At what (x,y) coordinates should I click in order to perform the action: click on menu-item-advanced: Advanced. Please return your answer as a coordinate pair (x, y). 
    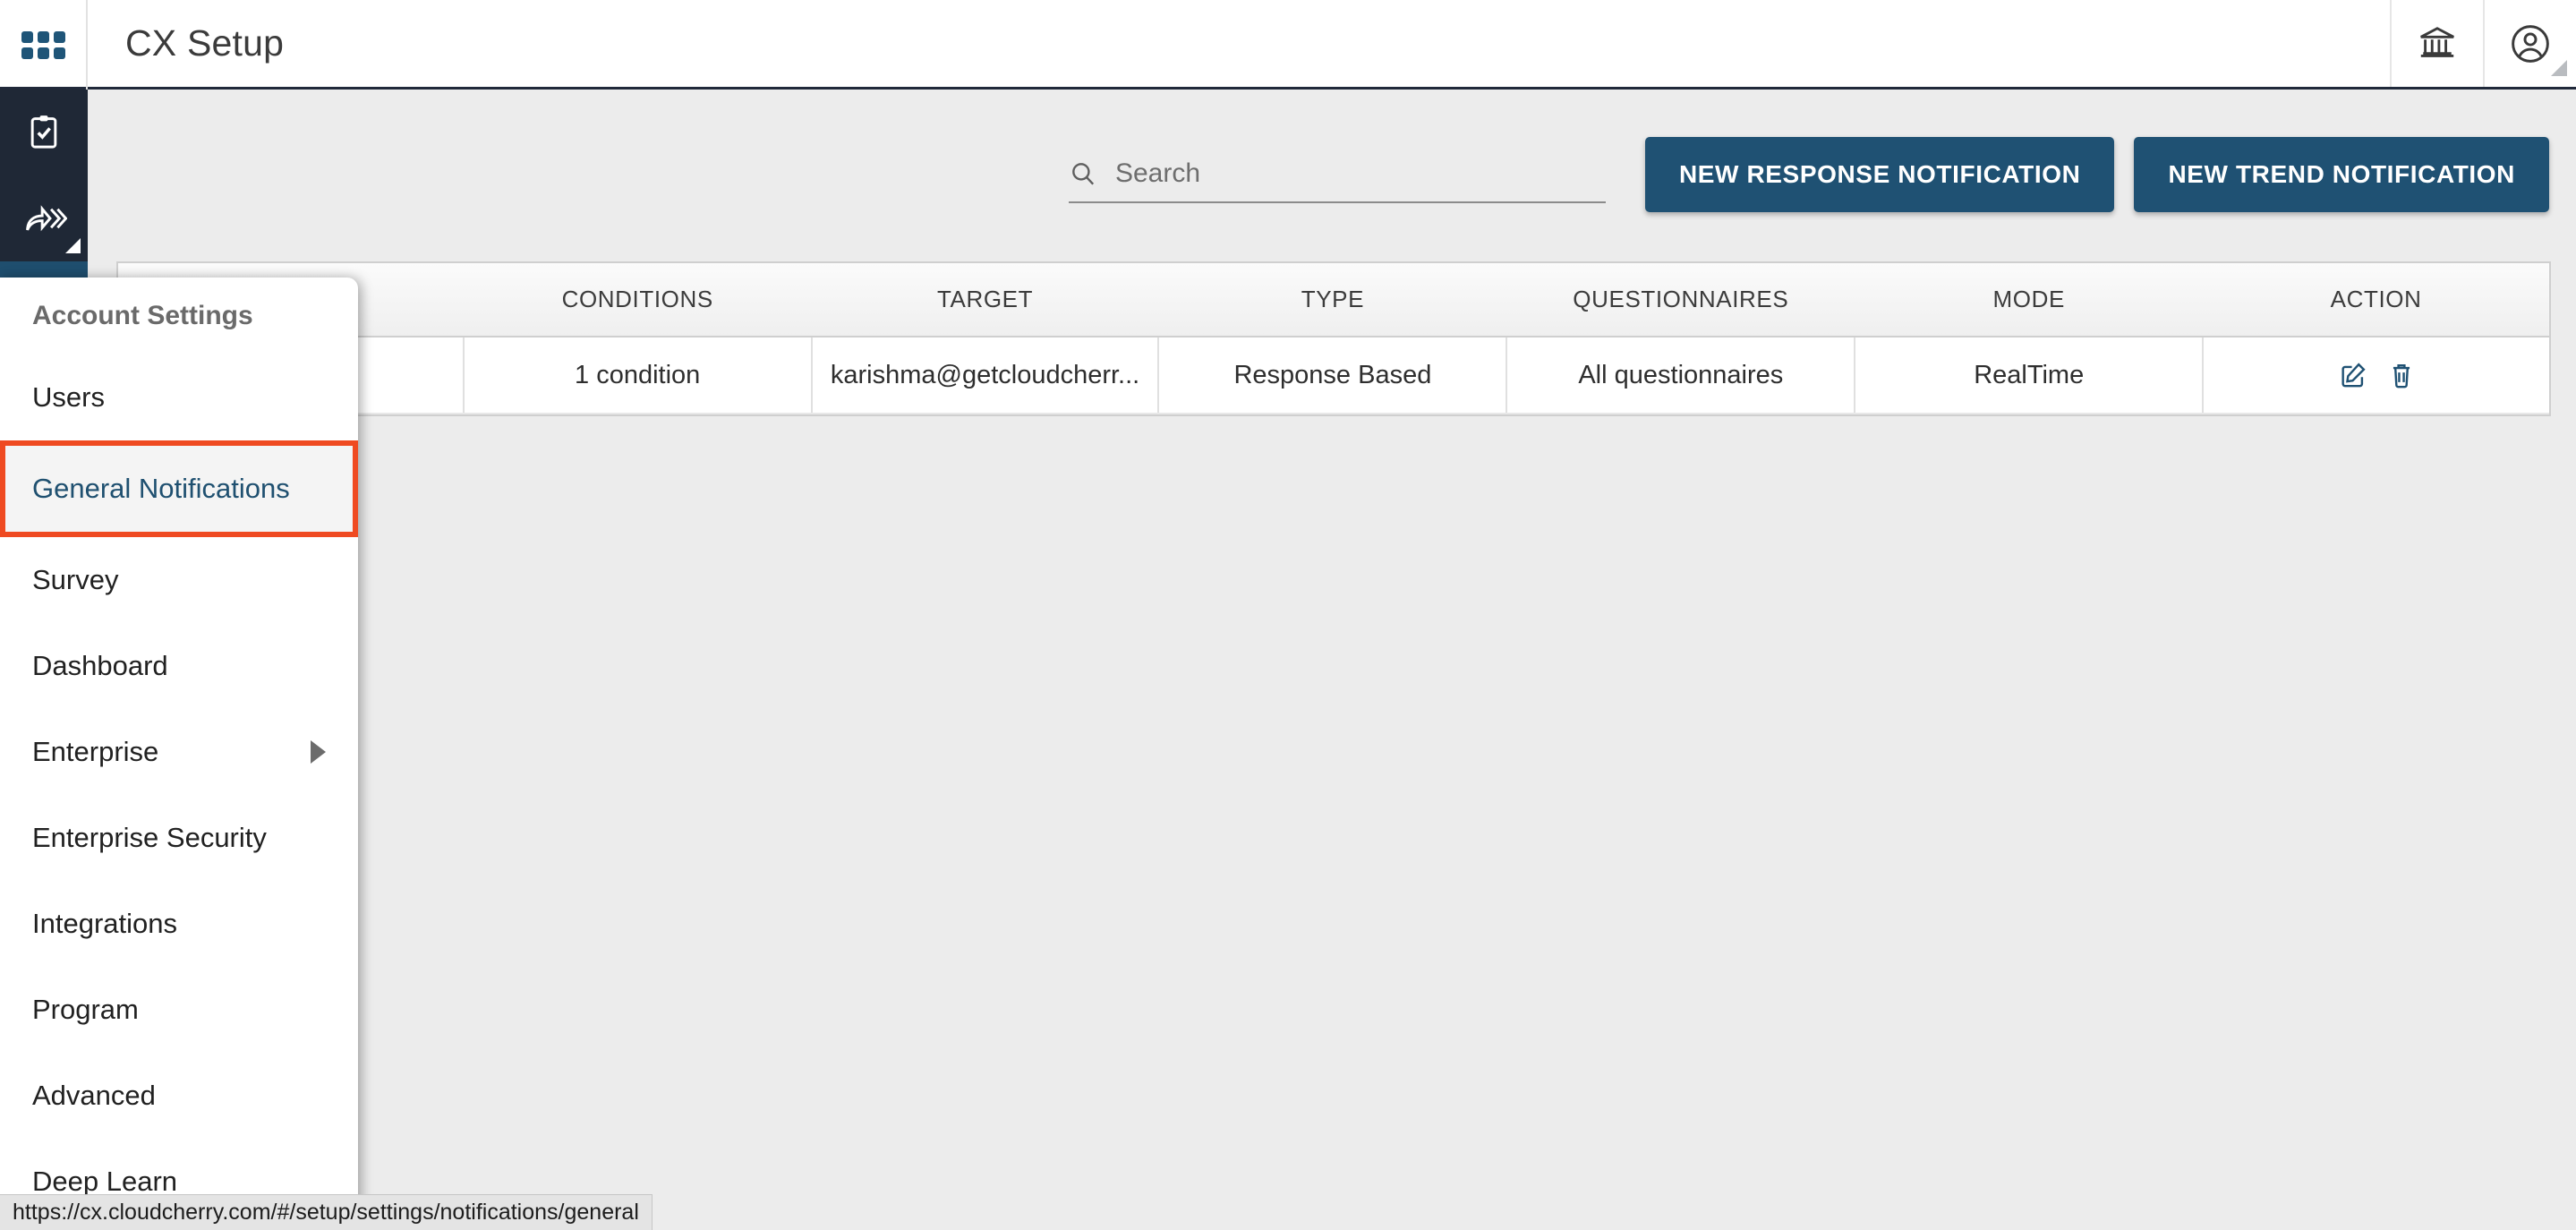
    Looking at the image, I should click on (179, 1096).